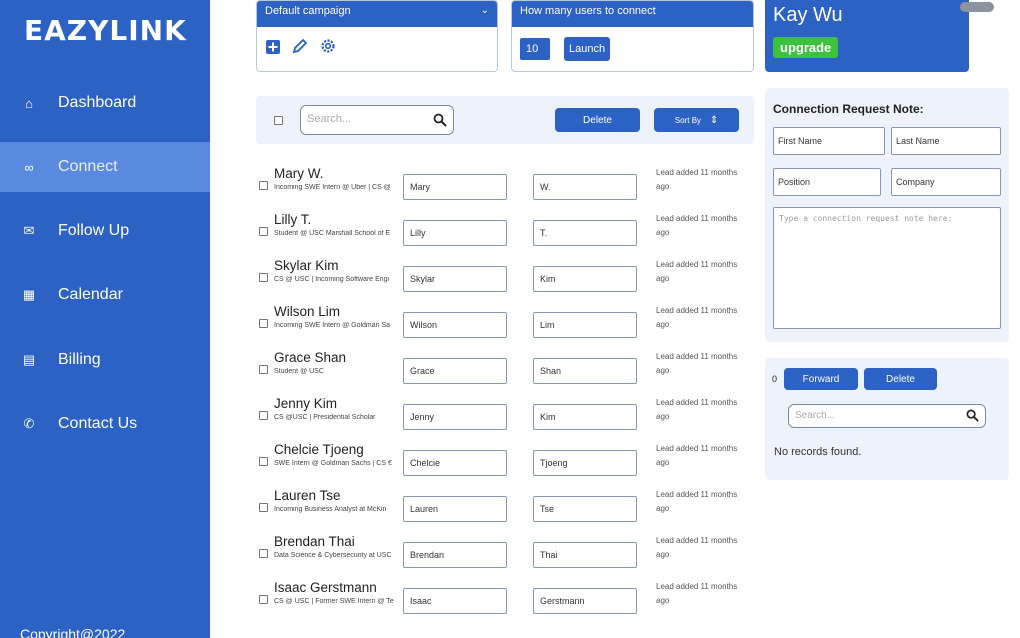 The height and width of the screenshot is (638, 1020). What do you see at coordinates (946, 141) in the screenshot?
I see `last-name-field: Last Name` at bounding box center [946, 141].